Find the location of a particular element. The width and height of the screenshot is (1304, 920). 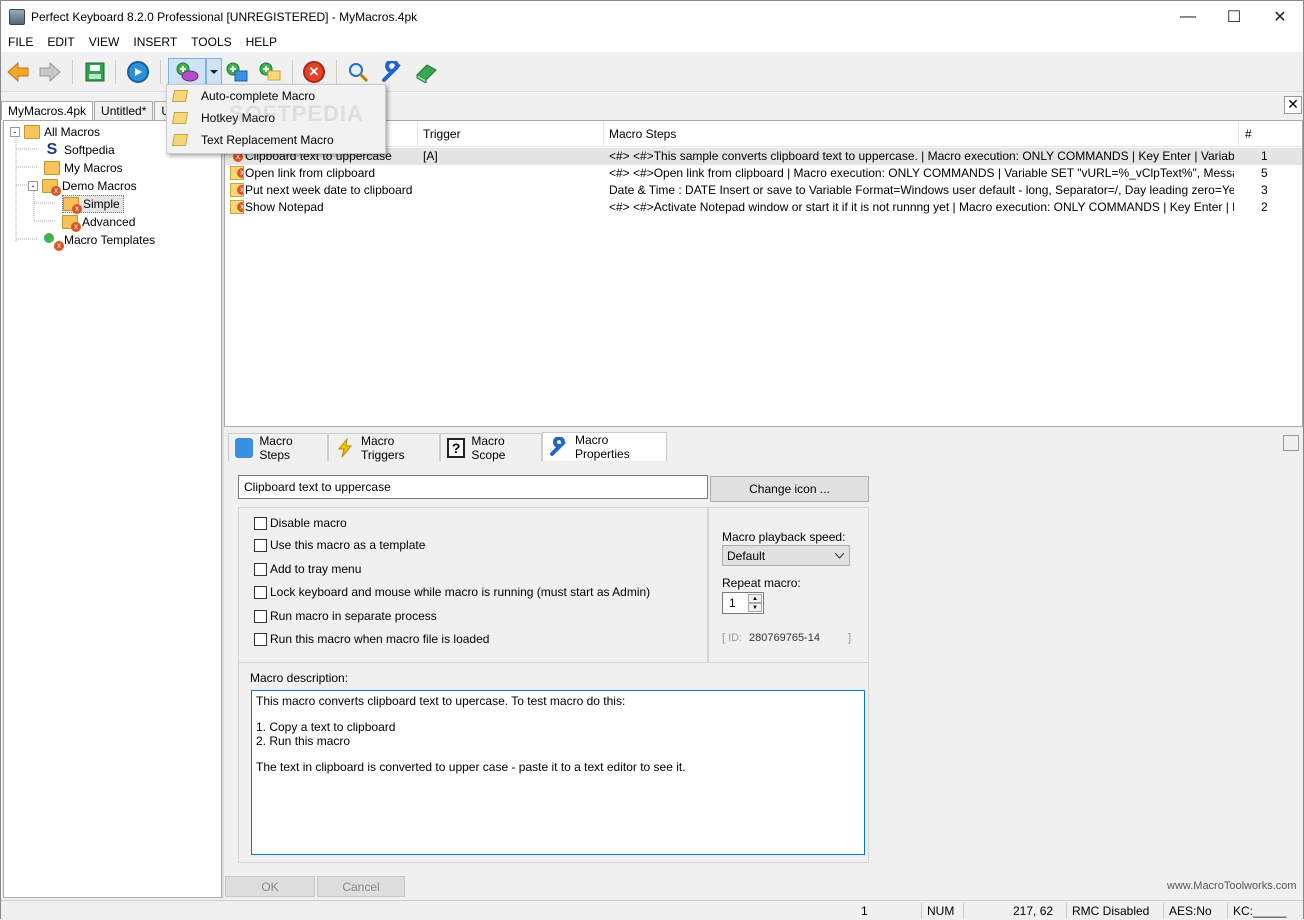

close-tab-icon: ✕ is located at coordinates (1293, 105).